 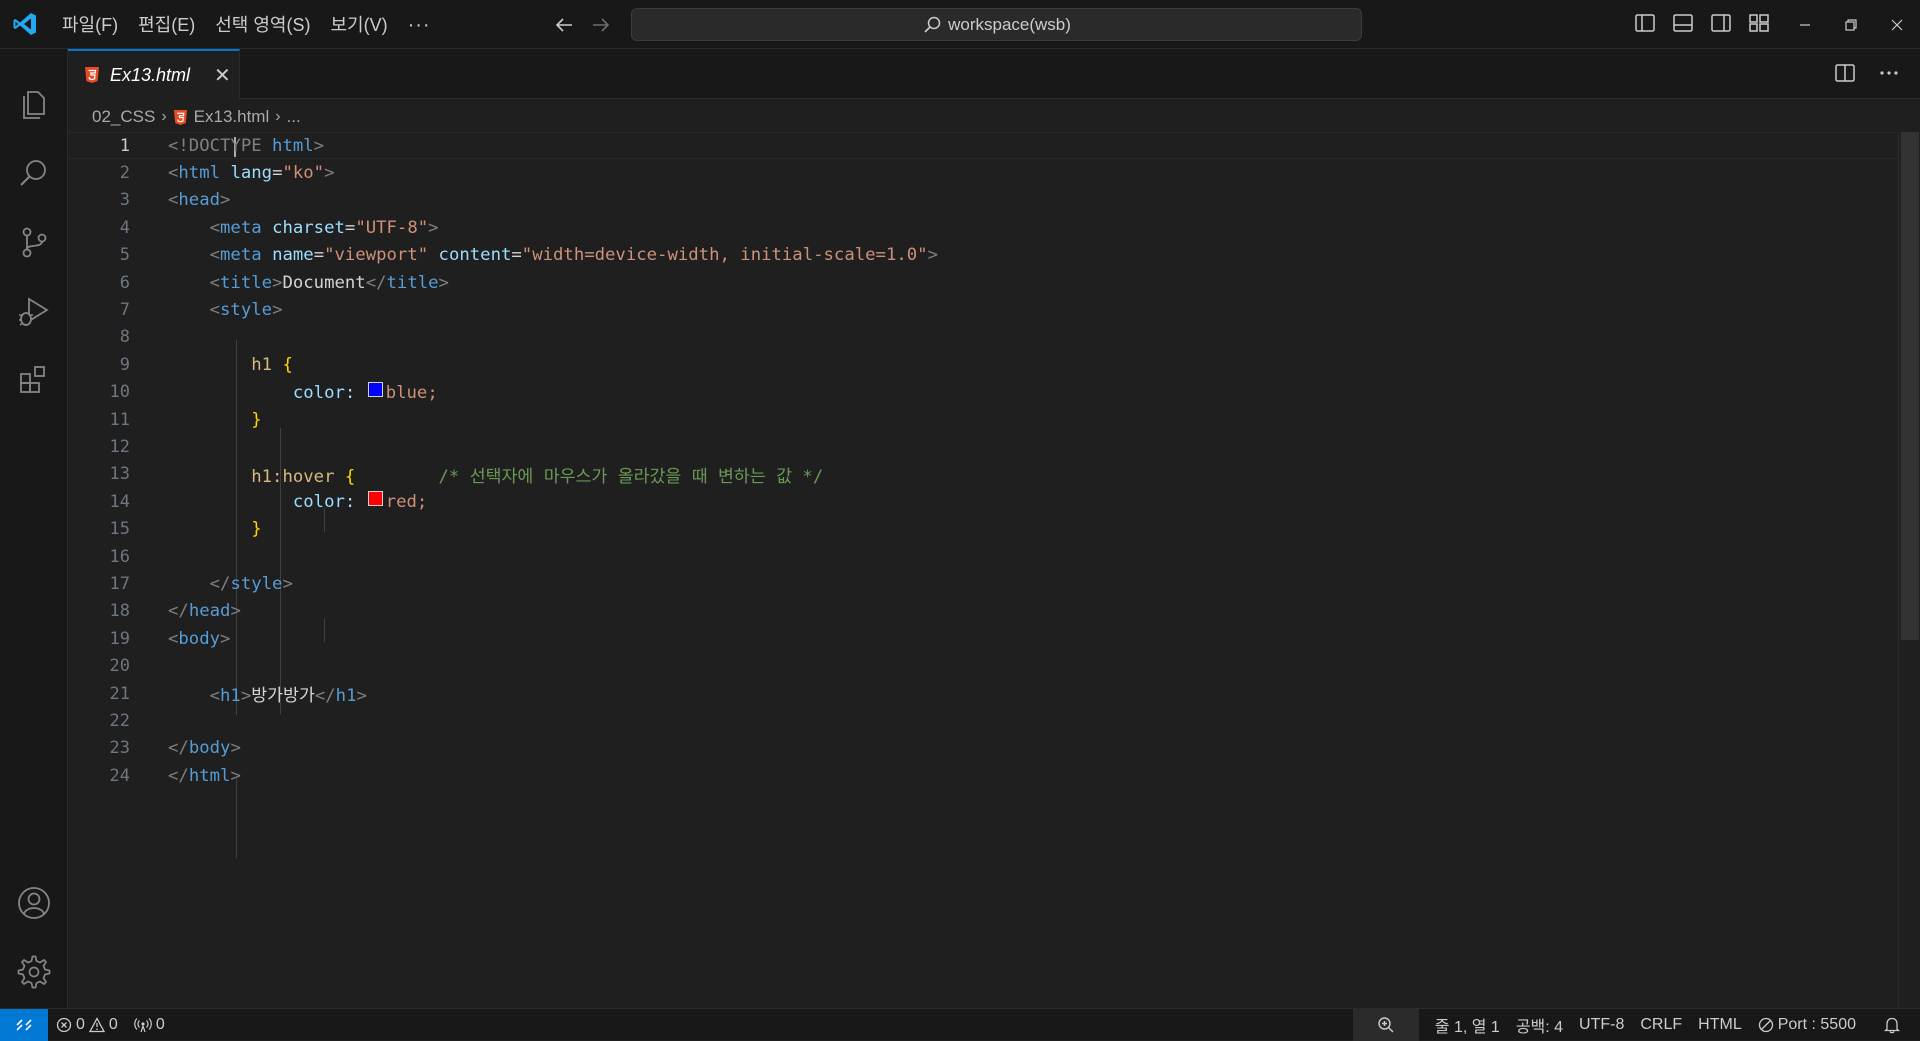 What do you see at coordinates (932, 24) in the screenshot?
I see `search-icon` at bounding box center [932, 24].